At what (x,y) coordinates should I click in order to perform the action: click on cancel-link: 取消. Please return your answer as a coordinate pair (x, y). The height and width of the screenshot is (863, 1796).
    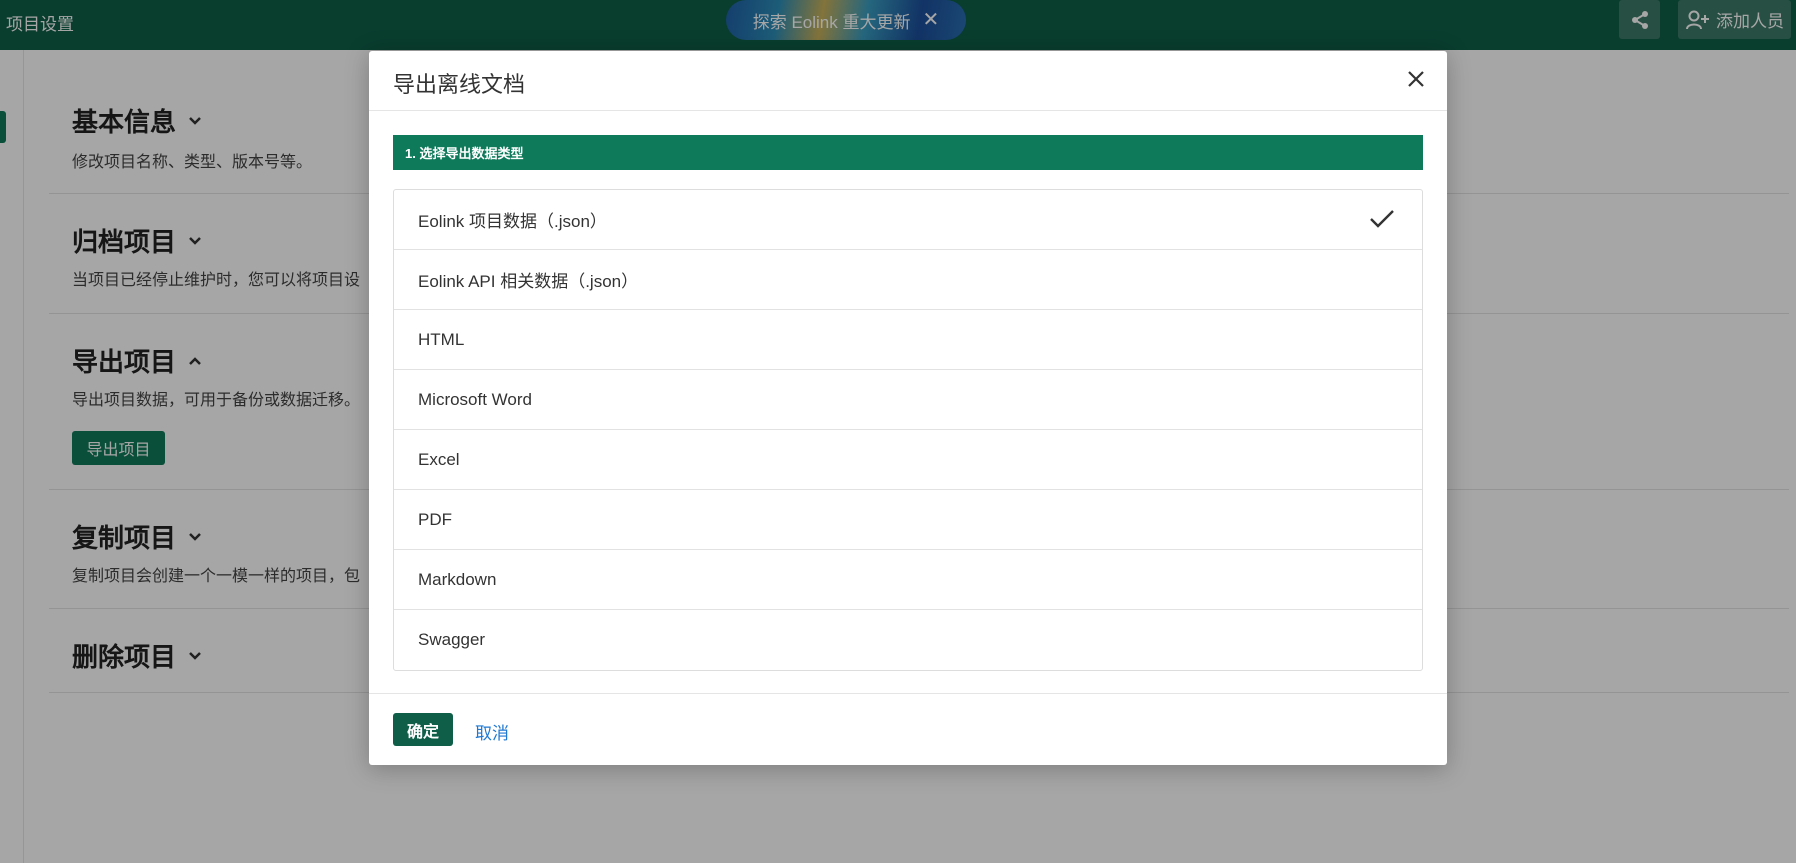
    Looking at the image, I should click on (492, 731).